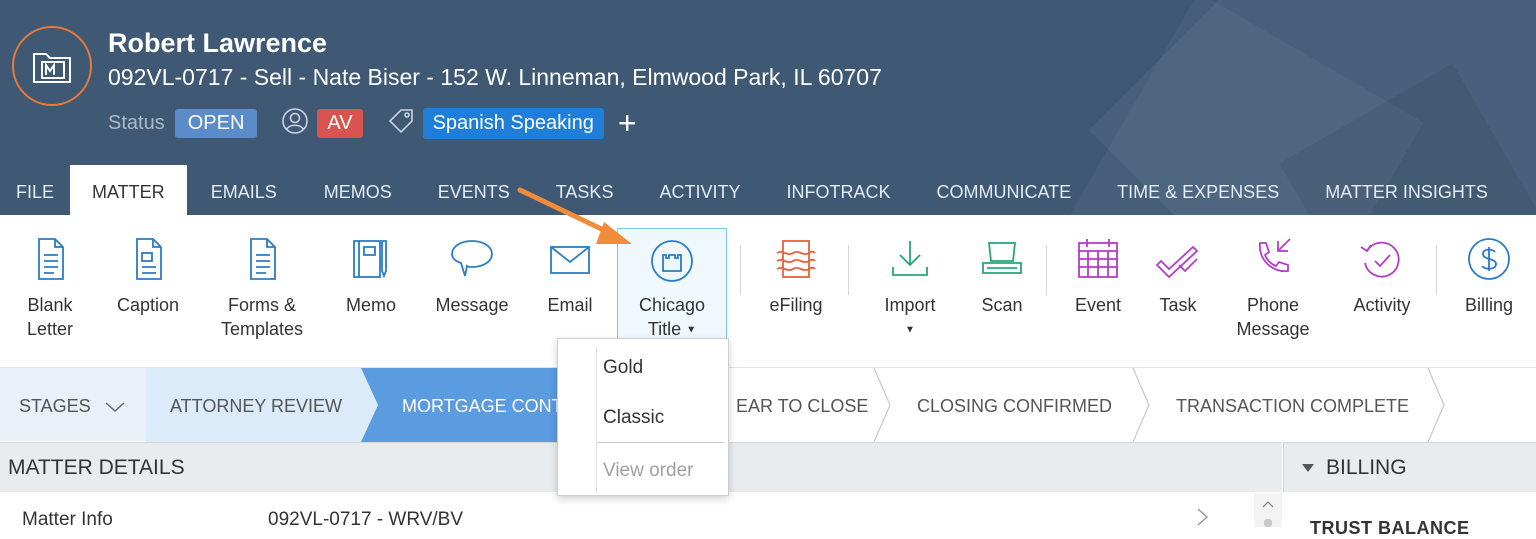  What do you see at coordinates (1273, 305) in the screenshot?
I see `button-label: Phone` at bounding box center [1273, 305].